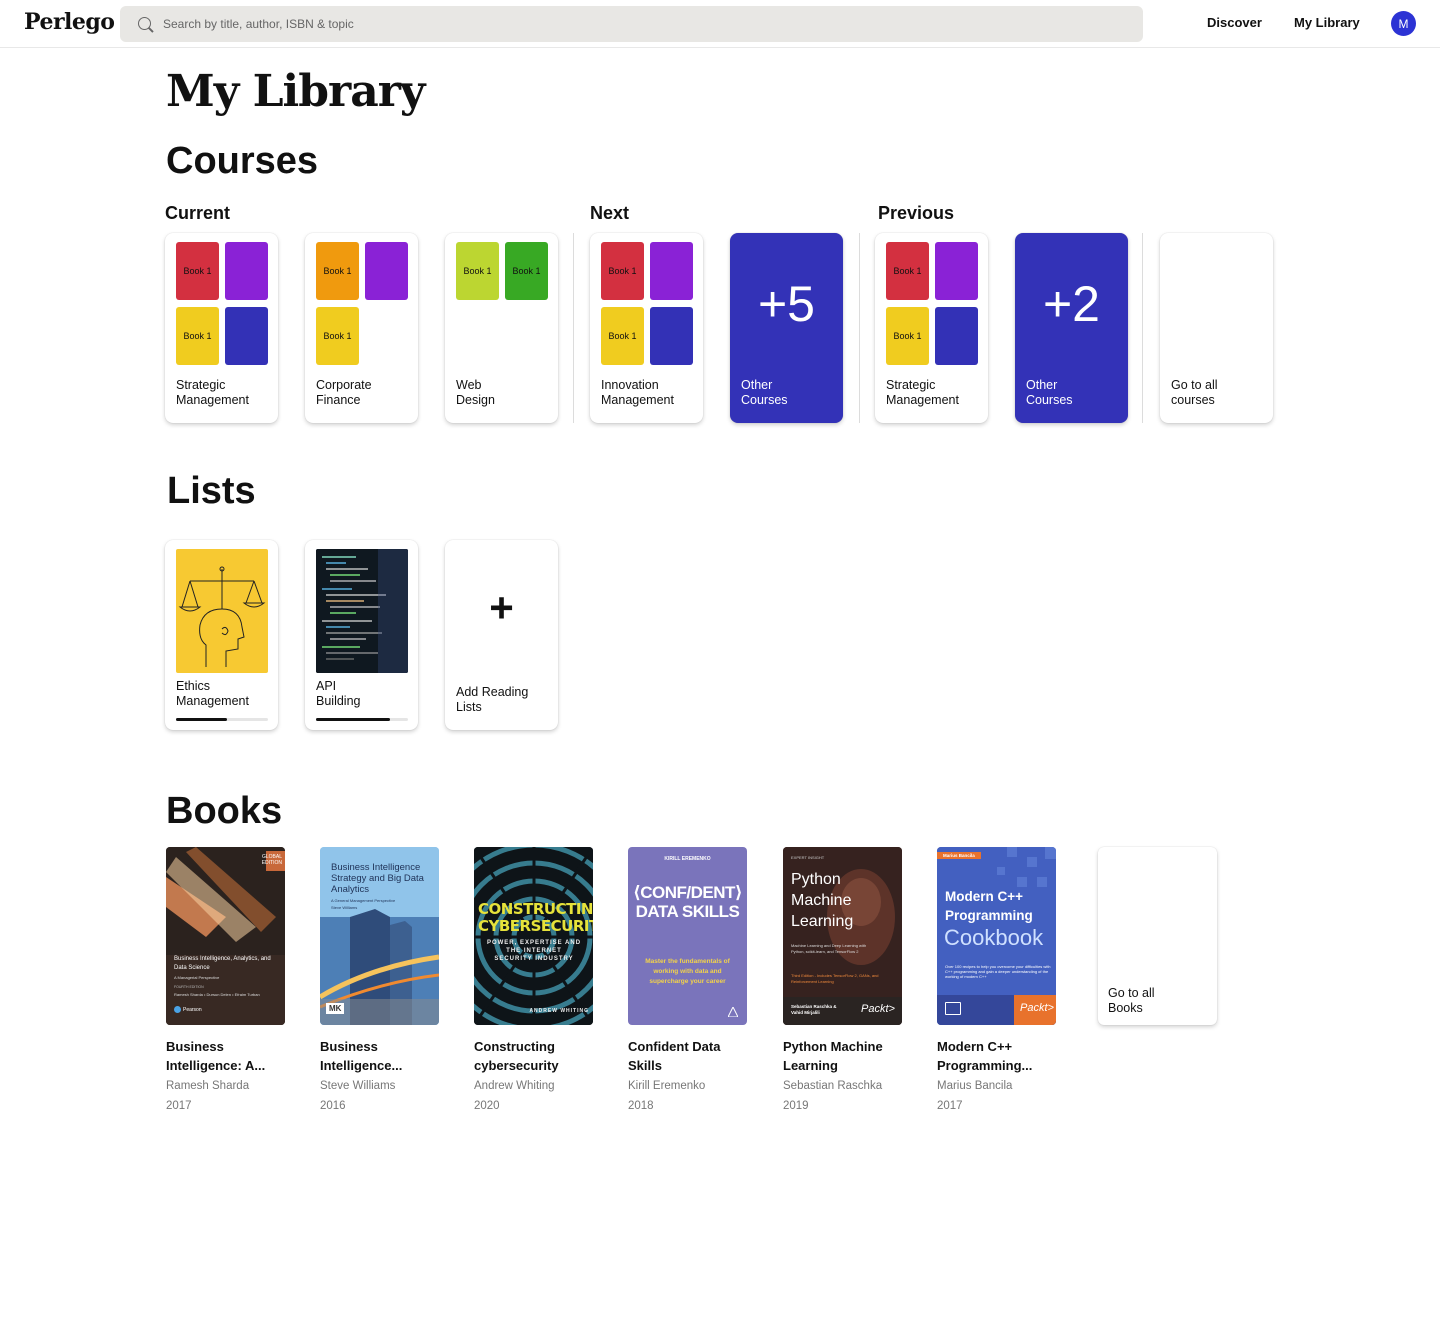  What do you see at coordinates (224, 811) in the screenshot?
I see `books-heading: Books` at bounding box center [224, 811].